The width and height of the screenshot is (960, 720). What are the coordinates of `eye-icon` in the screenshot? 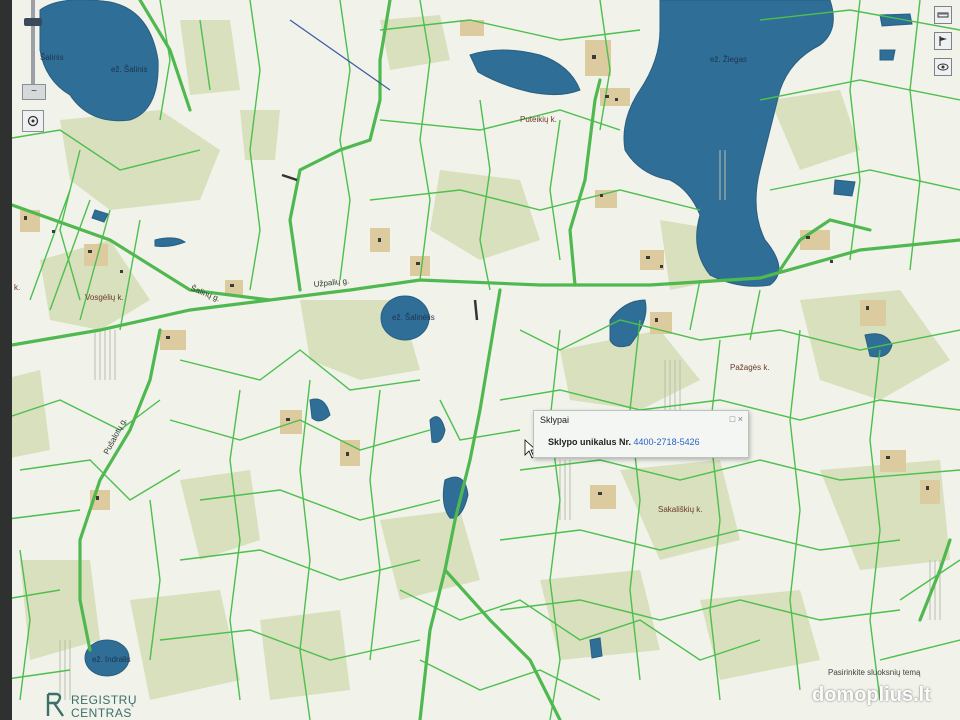 It's located at (943, 67).